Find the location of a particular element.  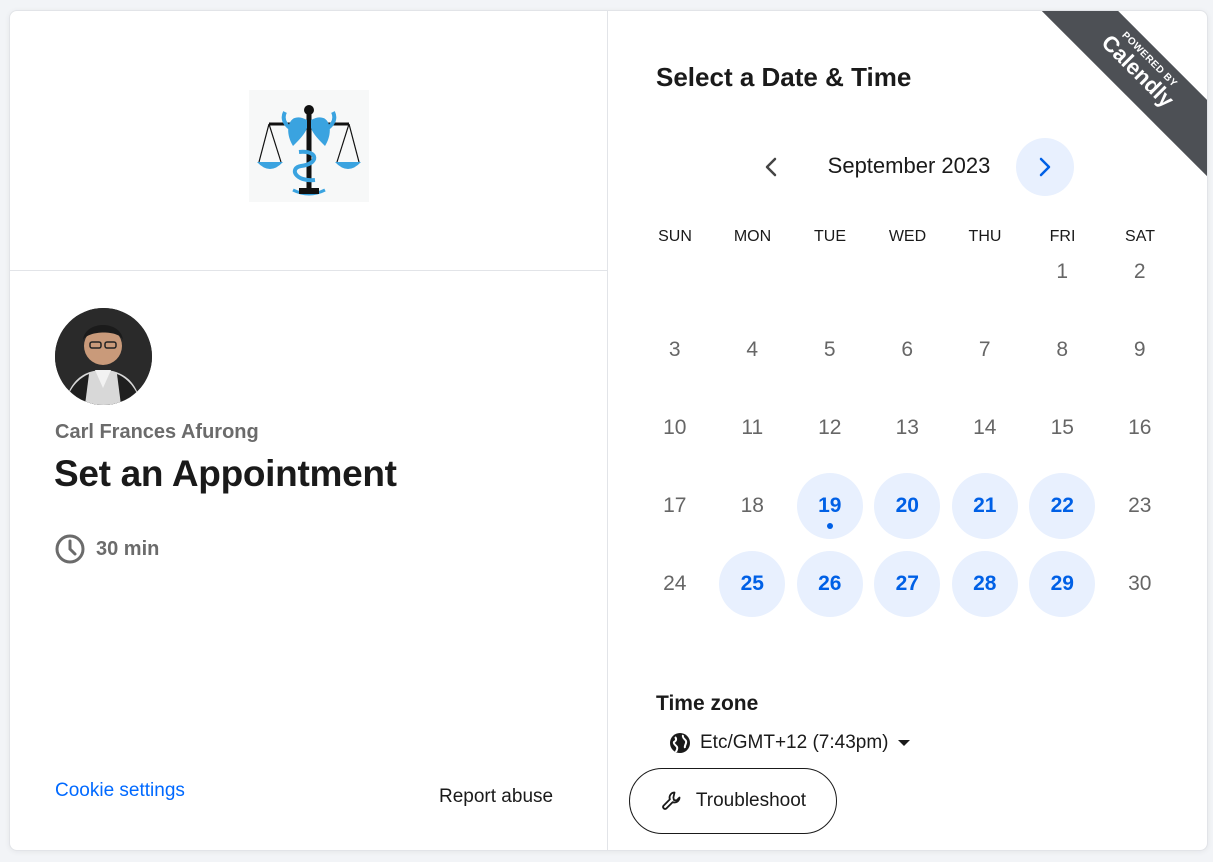

calendar-day: 23 is located at coordinates (1140, 506).